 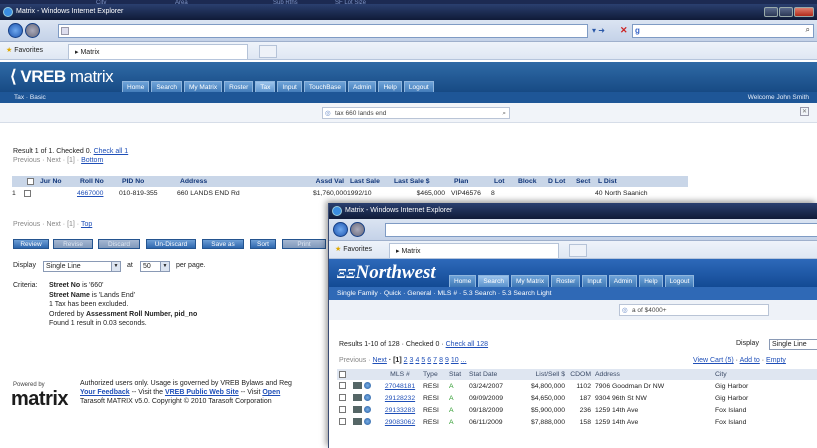 What do you see at coordinates (624, 30) in the screenshot?
I see `stop-icon: ✕` at bounding box center [624, 30].